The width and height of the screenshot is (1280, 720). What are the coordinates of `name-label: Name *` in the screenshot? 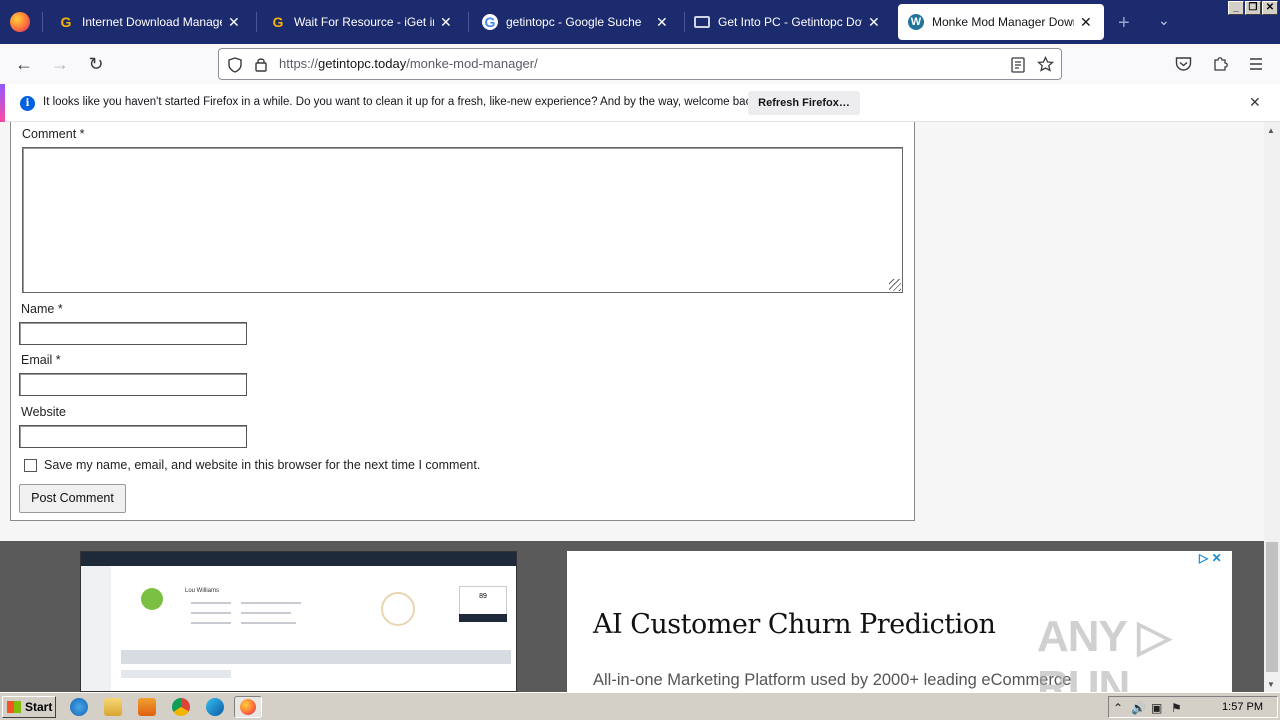 It's located at (42, 309).